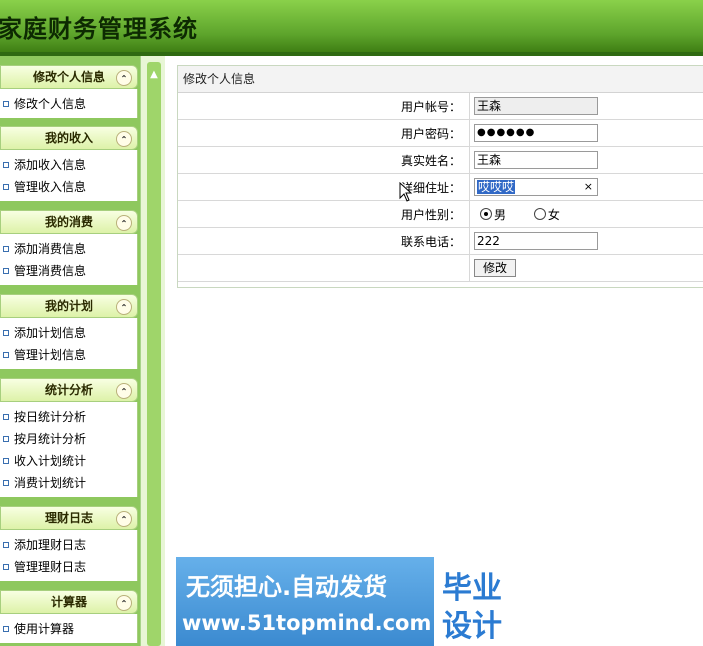  Describe the element at coordinates (50, 483) in the screenshot. I see `sidebar-item-label: 消费计划统计` at that location.